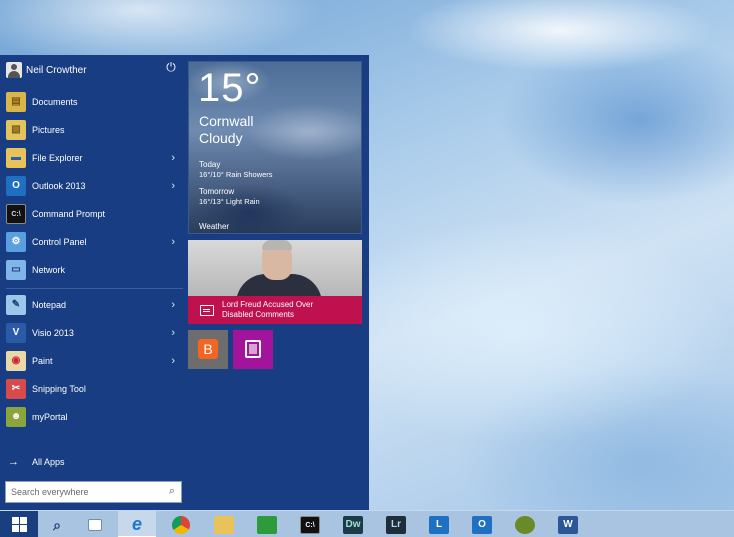 The width and height of the screenshot is (734, 537). What do you see at coordinates (91, 417) in the screenshot?
I see `menu-item-myportal: ☻ myPortal` at bounding box center [91, 417].